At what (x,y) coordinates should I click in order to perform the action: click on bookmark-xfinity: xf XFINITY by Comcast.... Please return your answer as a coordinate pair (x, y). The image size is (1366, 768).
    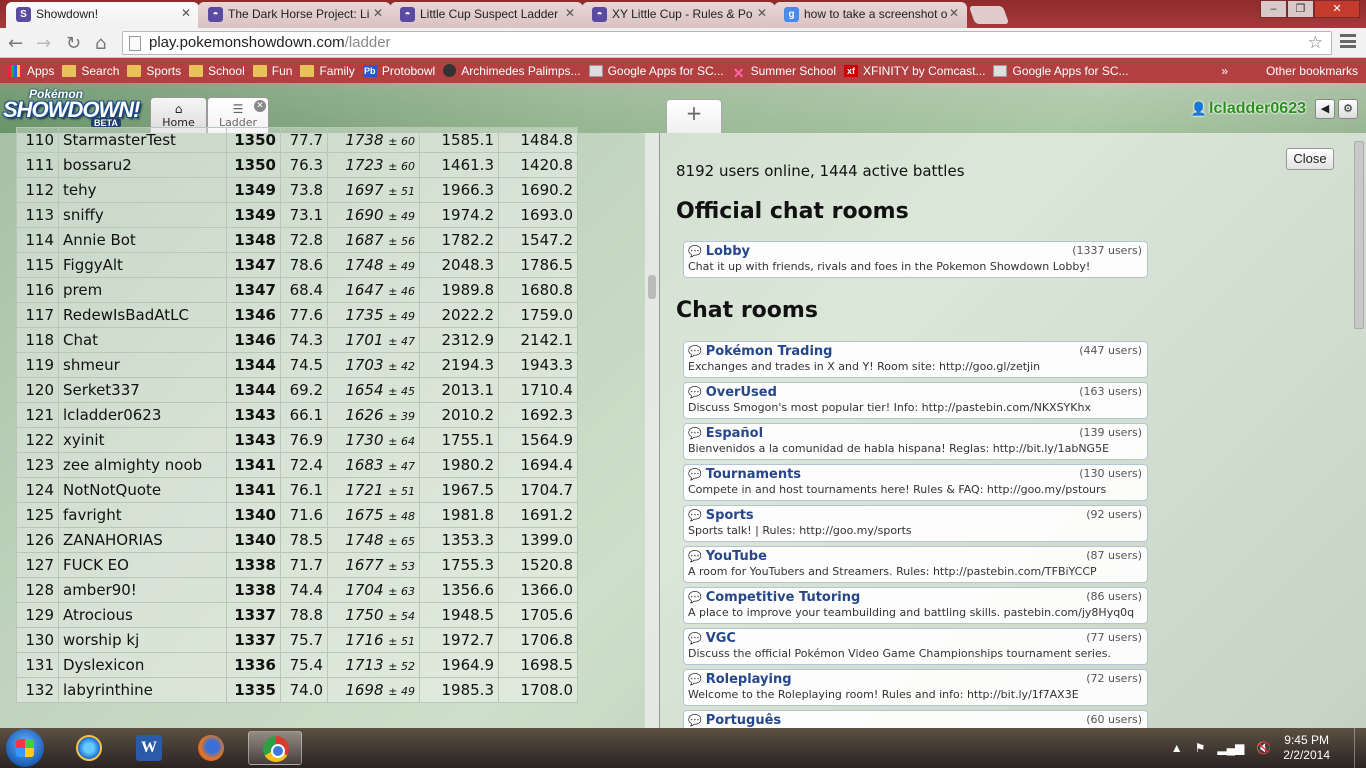
    Looking at the image, I should click on (914, 71).